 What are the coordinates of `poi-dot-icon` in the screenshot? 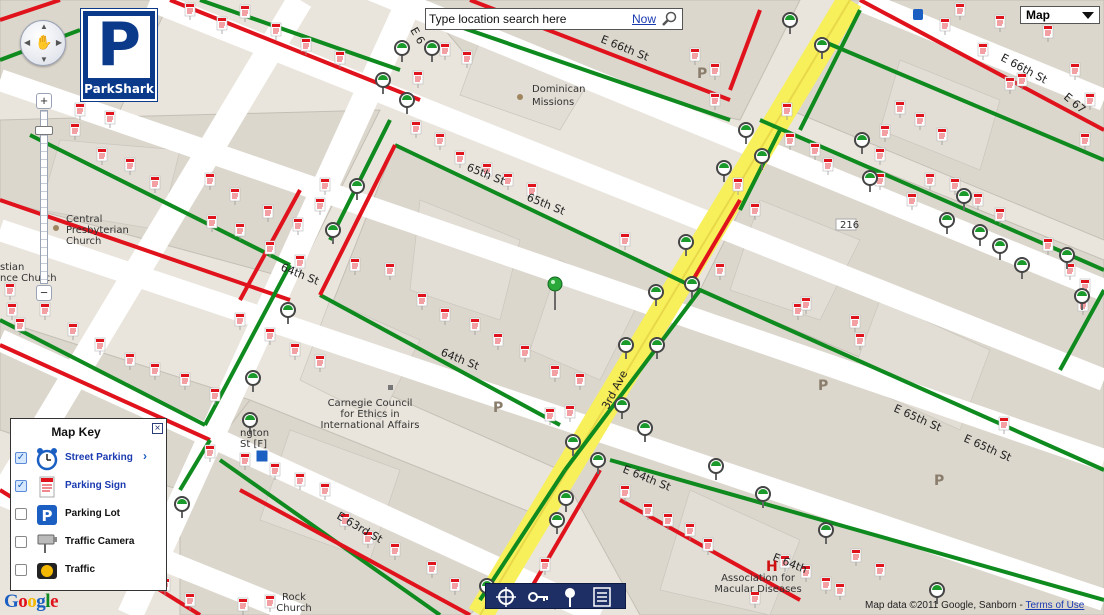 It's located at (390, 387).